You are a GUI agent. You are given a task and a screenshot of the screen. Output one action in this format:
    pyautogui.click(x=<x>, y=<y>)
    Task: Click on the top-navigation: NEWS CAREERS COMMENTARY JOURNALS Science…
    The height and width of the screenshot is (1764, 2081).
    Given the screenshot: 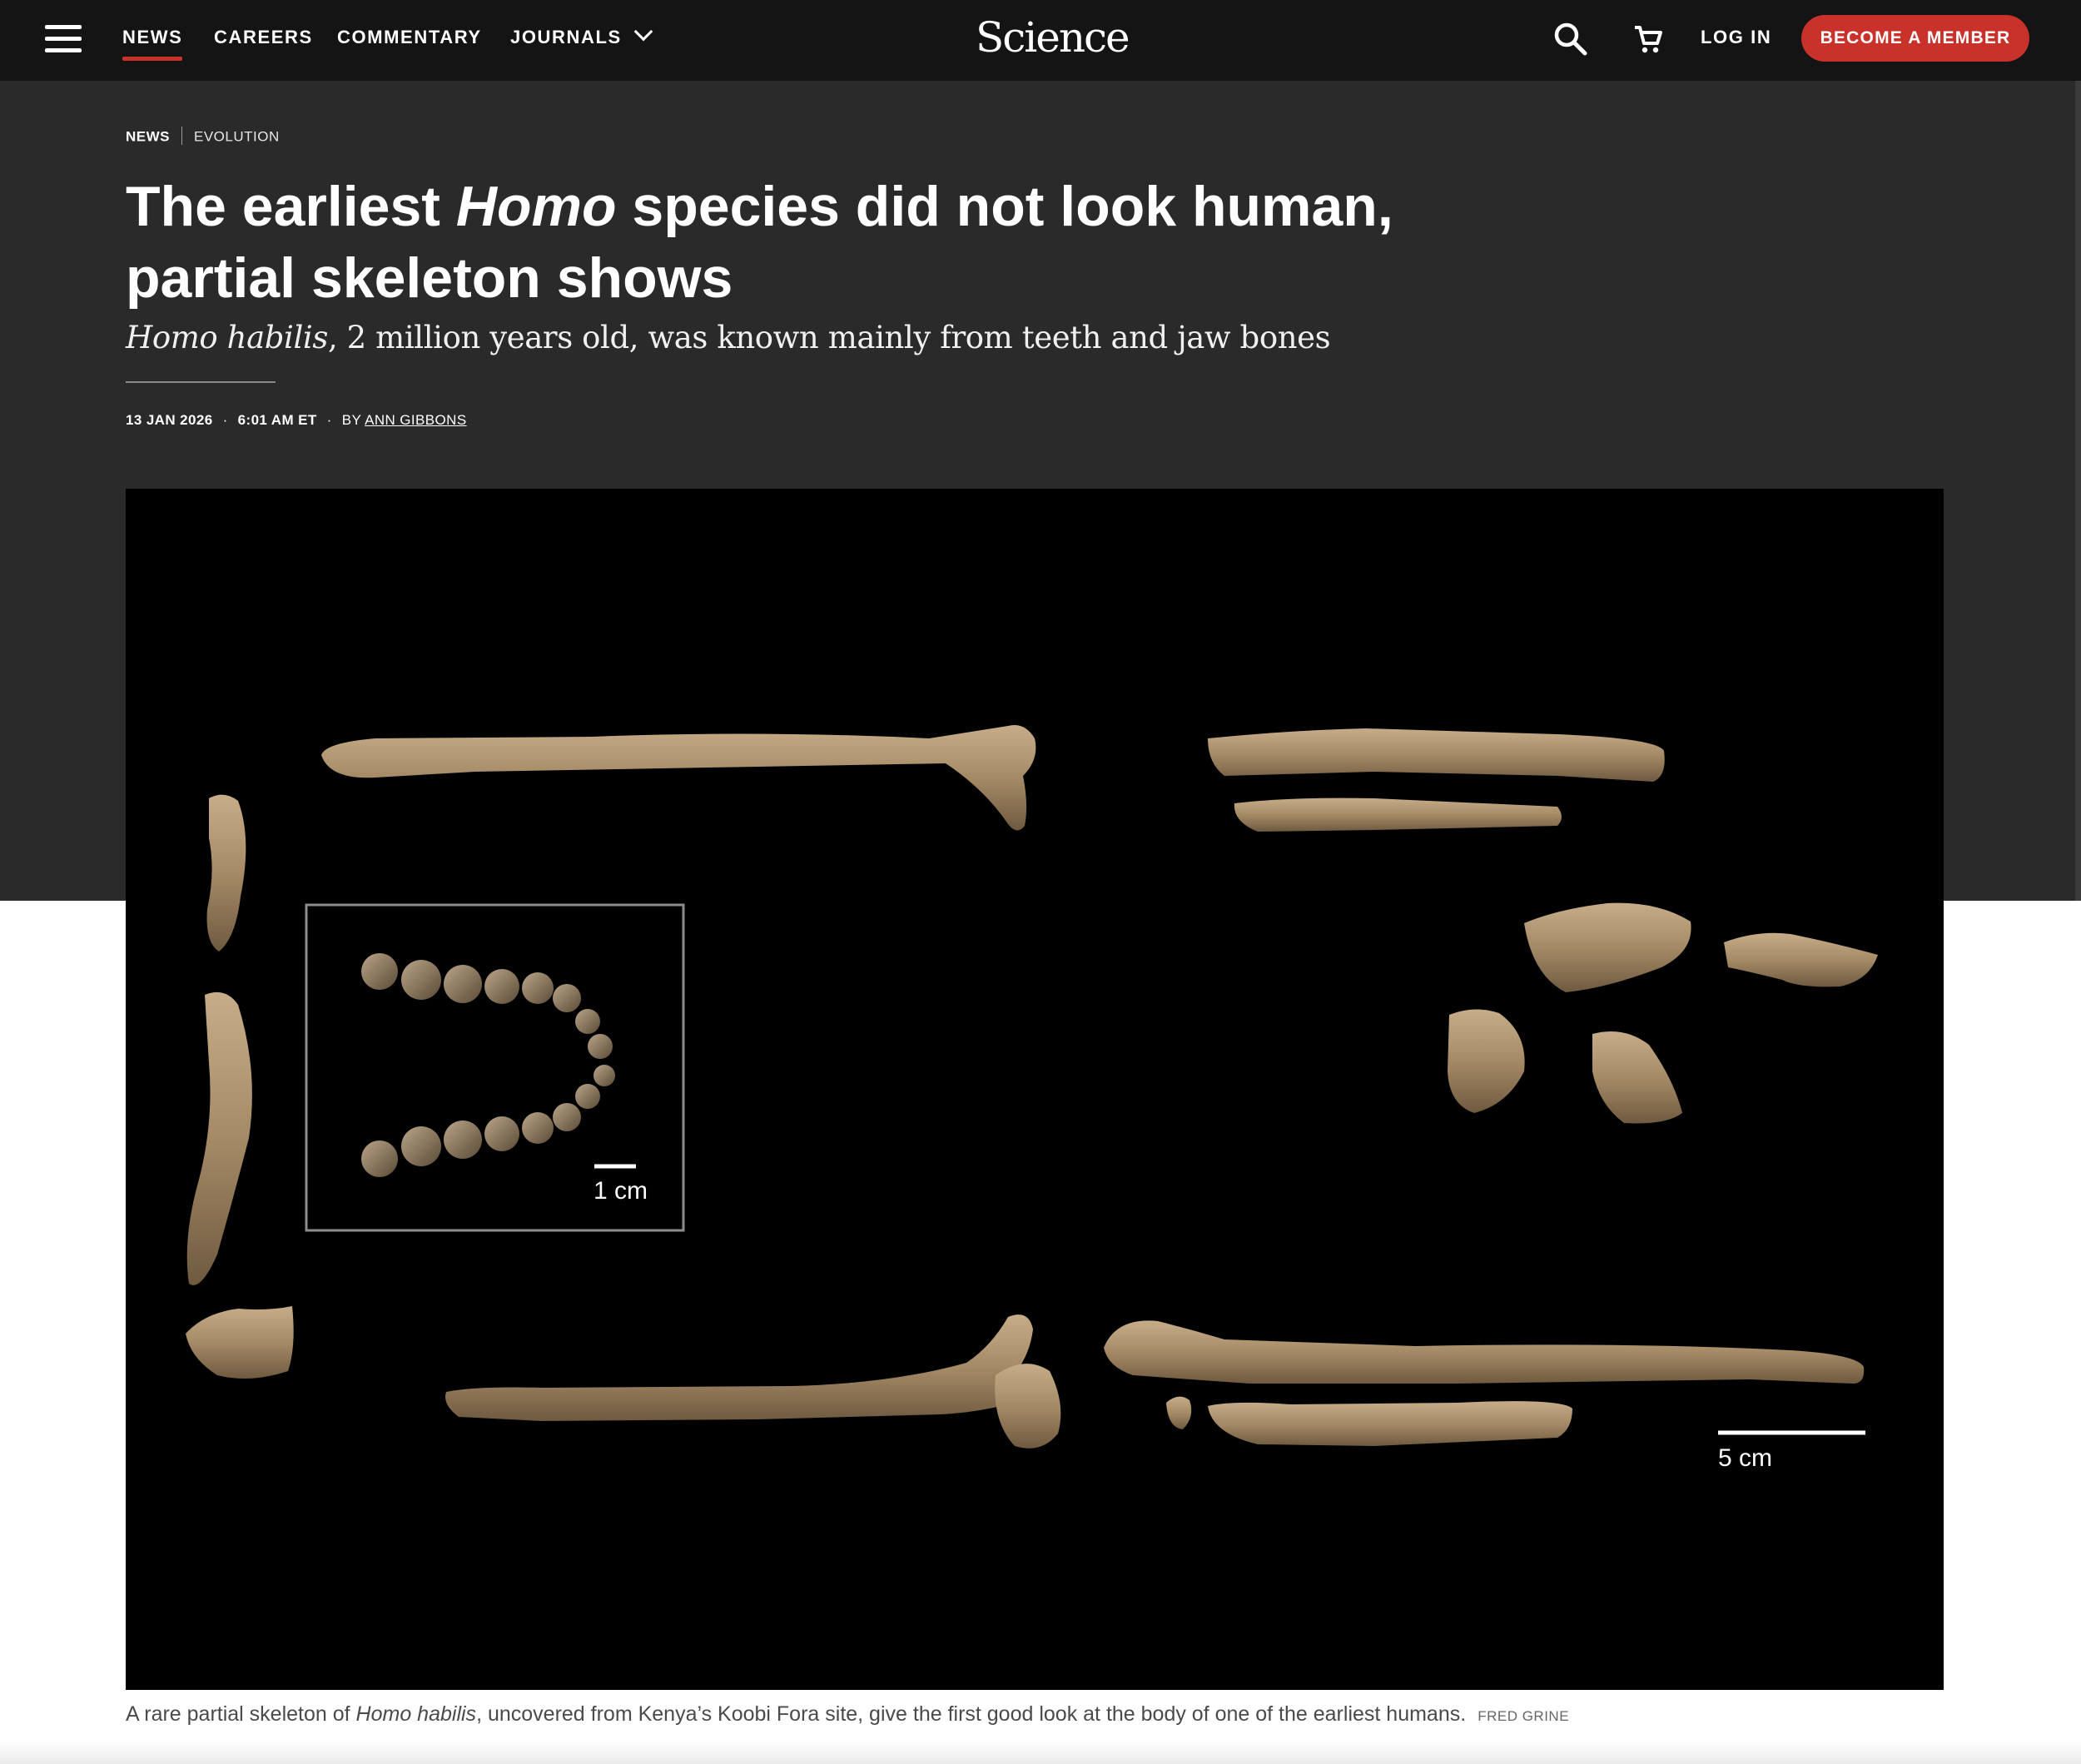 What is the action you would take?
    pyautogui.click(x=1040, y=40)
    